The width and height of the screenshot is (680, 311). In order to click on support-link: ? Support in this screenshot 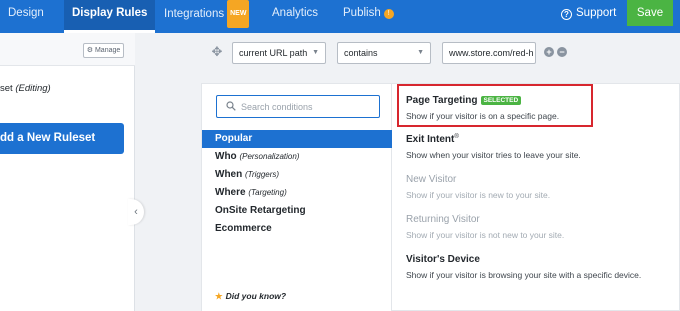, I will do `click(588, 13)`.